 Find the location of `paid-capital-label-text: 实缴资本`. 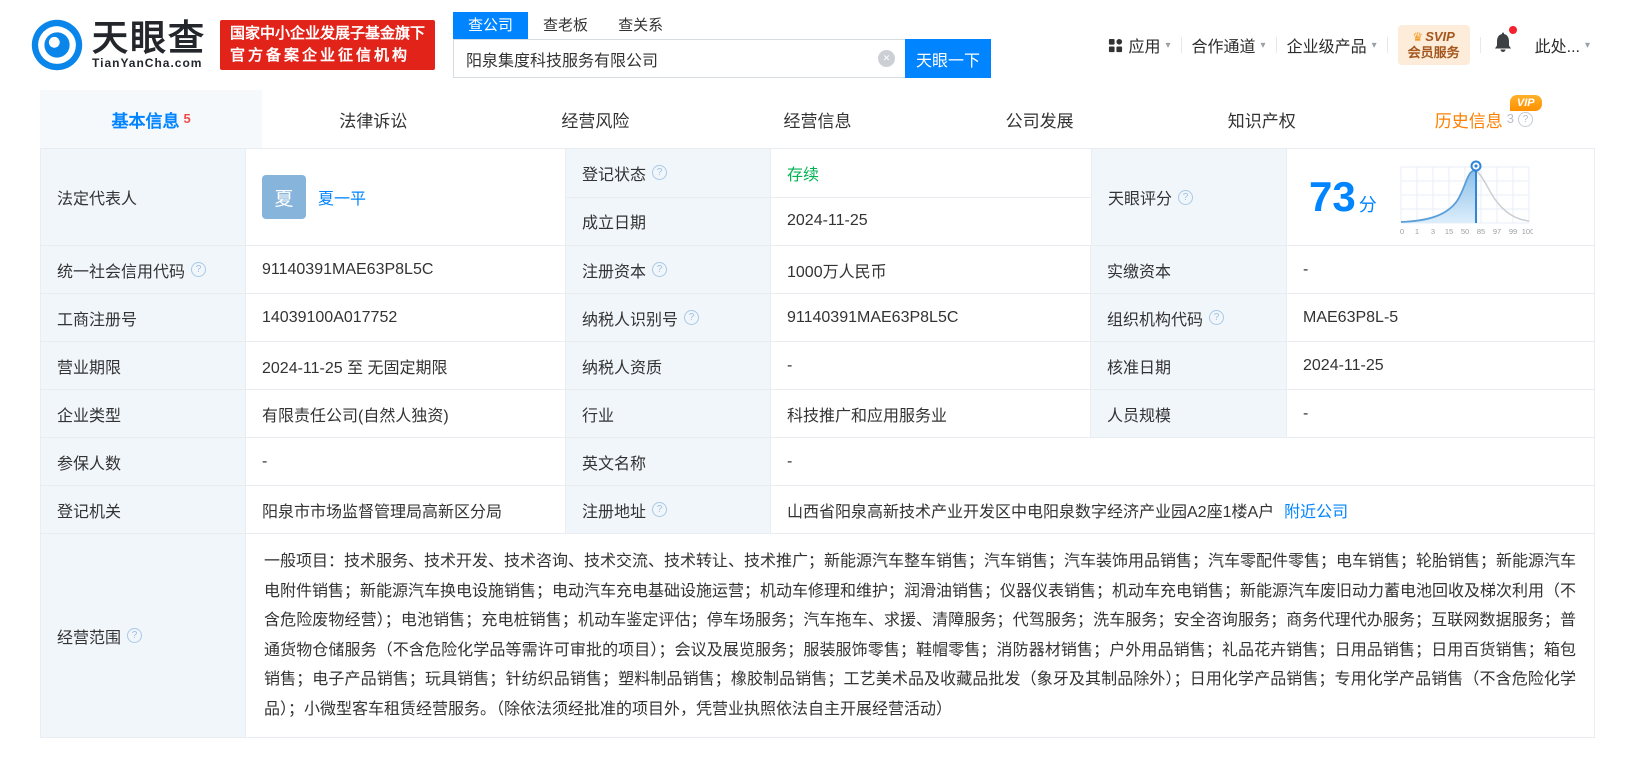

paid-capital-label-text: 实缴资本 is located at coordinates (1139, 272).